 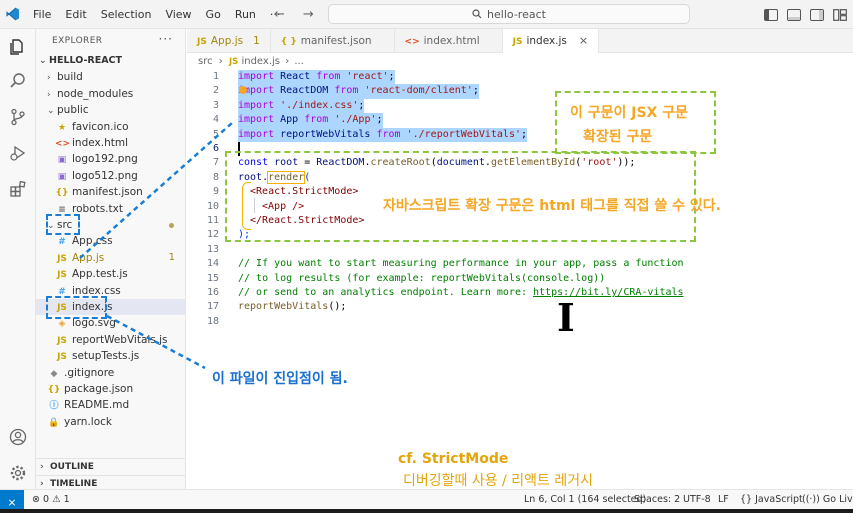 What do you see at coordinates (657, 500) in the screenshot?
I see `indentation: Spaces: 2` at bounding box center [657, 500].